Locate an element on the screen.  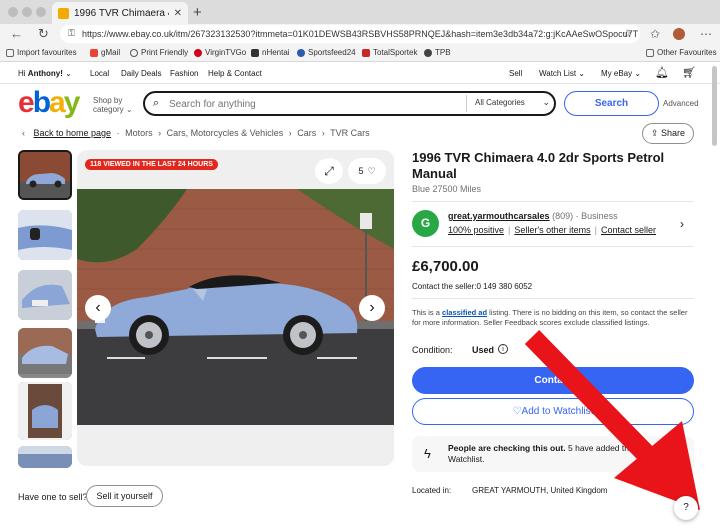
previous-image-icon: ‹ is located at coordinates (98, 308).